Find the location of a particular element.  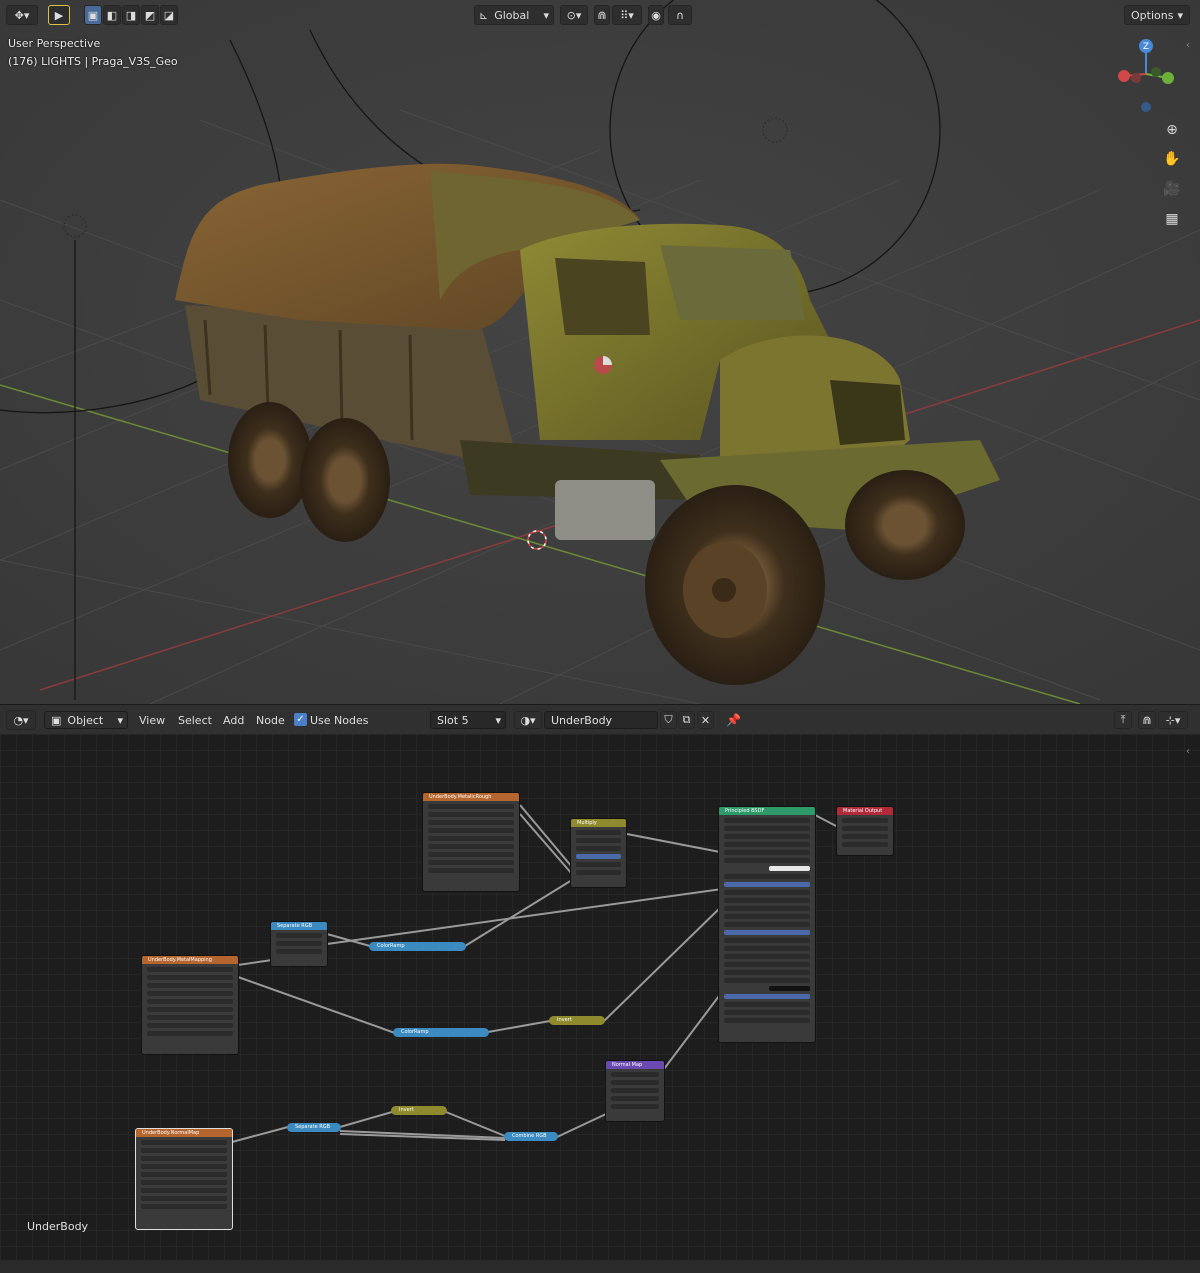

material-output-node: Material Output is located at coordinates (865, 831).